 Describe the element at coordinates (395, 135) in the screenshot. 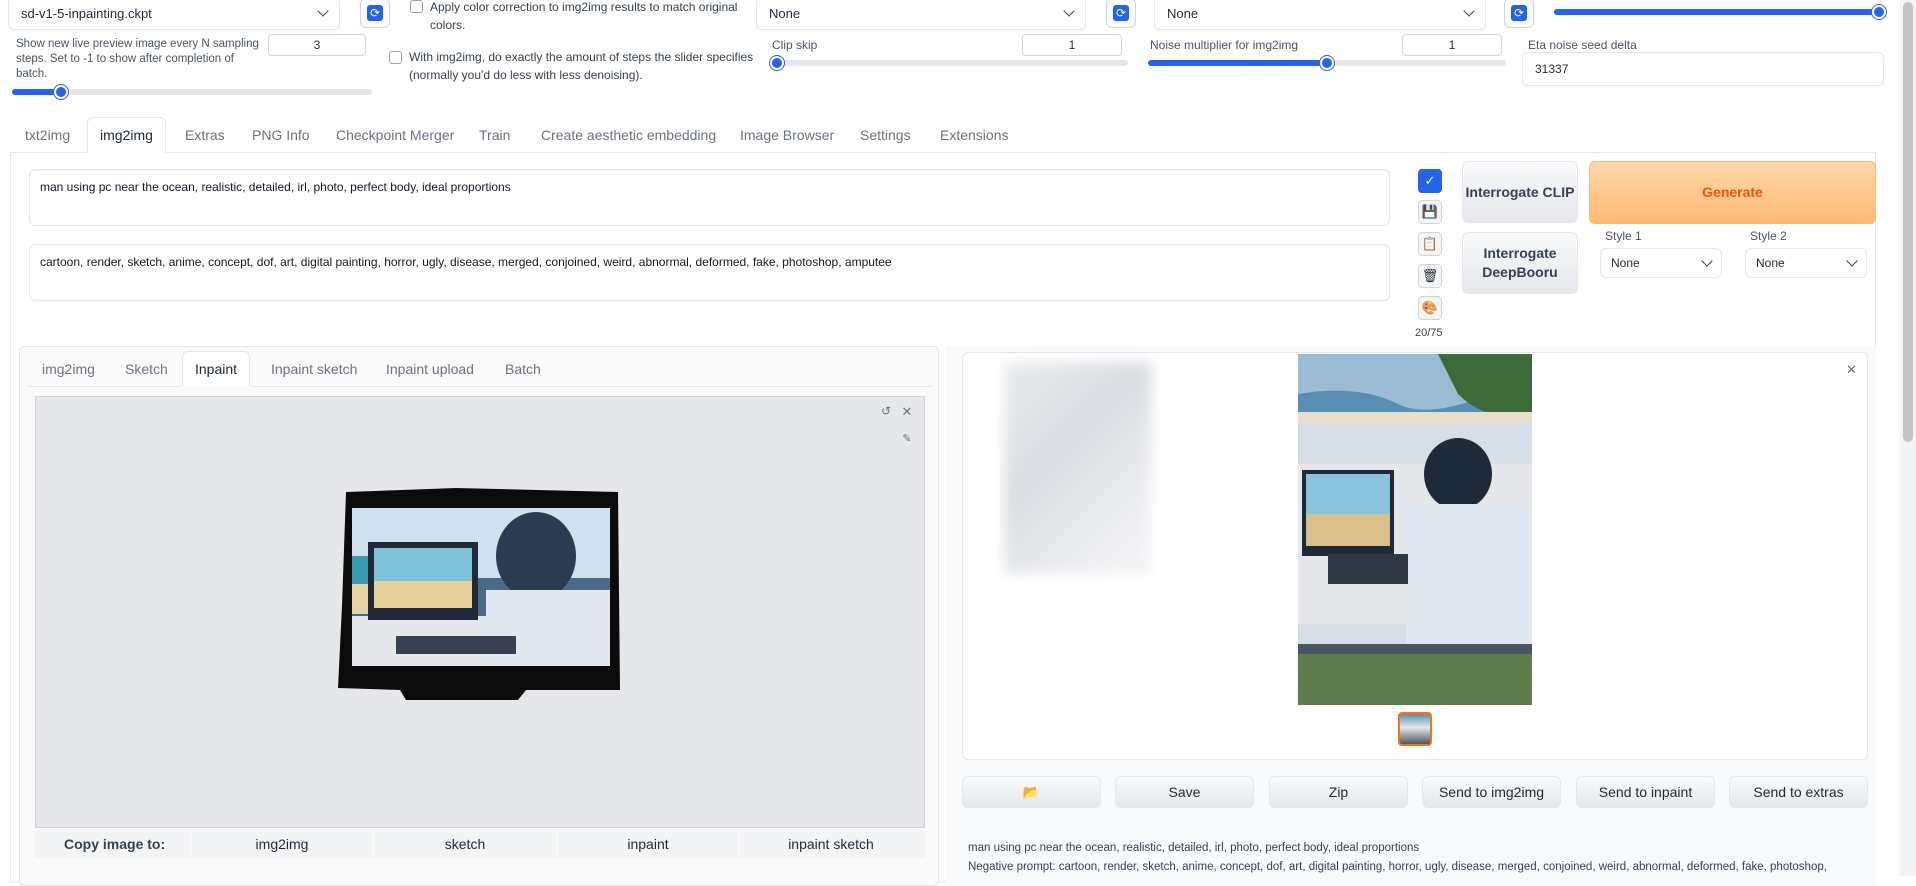

I see `tab-checkpoint-merger: Checkpoint Merger` at that location.